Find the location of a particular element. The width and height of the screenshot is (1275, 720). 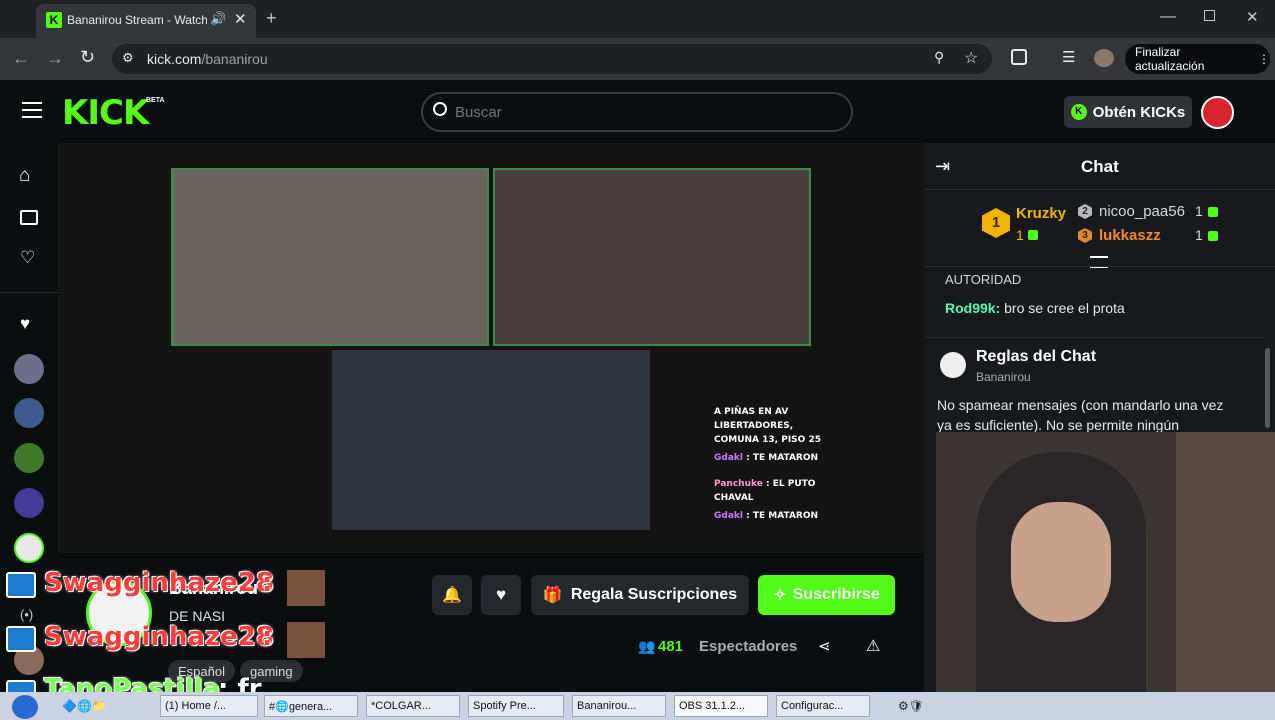

close-window-icon: ✕ is located at coordinates (1252, 17).